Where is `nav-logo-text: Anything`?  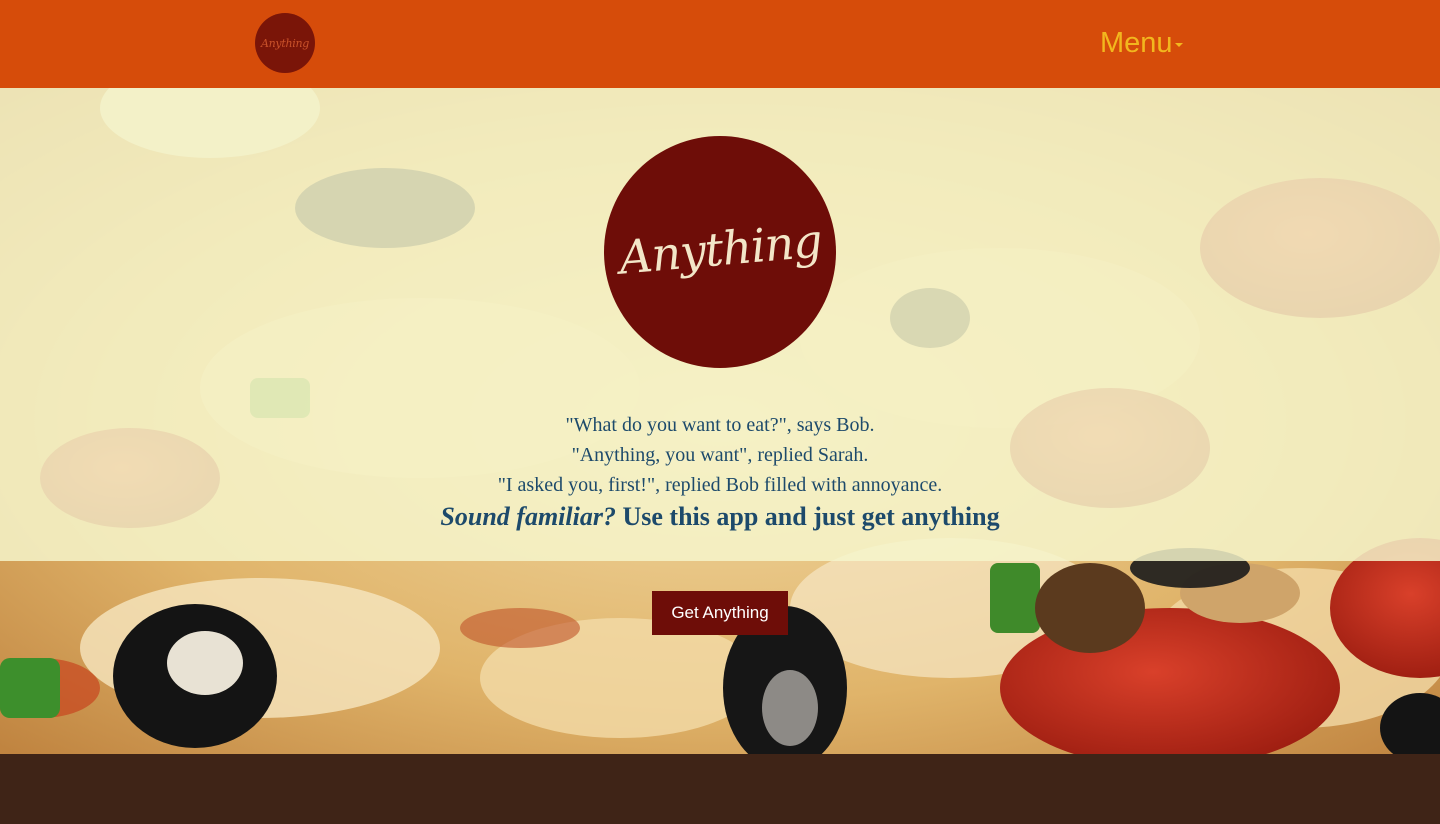
nav-logo-text: Anything is located at coordinates (285, 43).